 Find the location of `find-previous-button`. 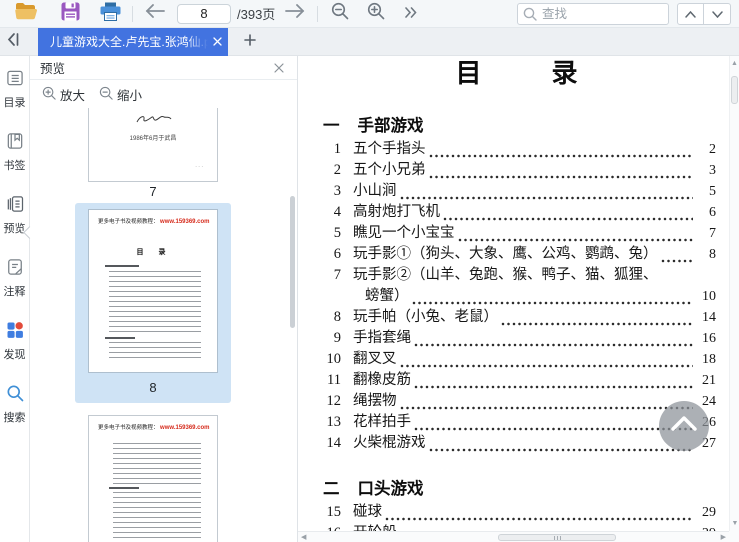

find-previous-button is located at coordinates (690, 13).